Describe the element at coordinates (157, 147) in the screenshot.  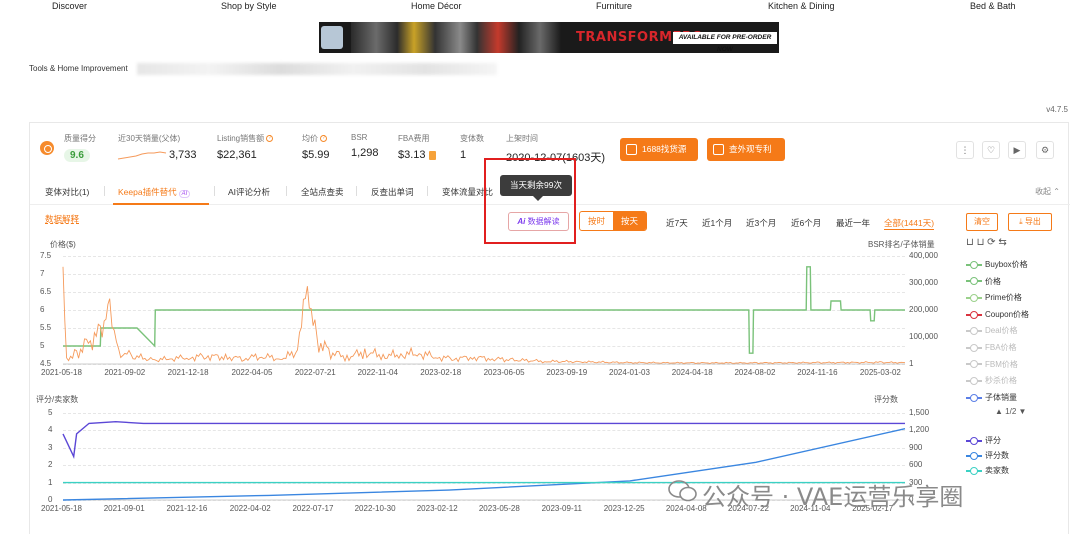
I see `stat-30d-sales: 近30天销量(父体) 3,733` at that location.